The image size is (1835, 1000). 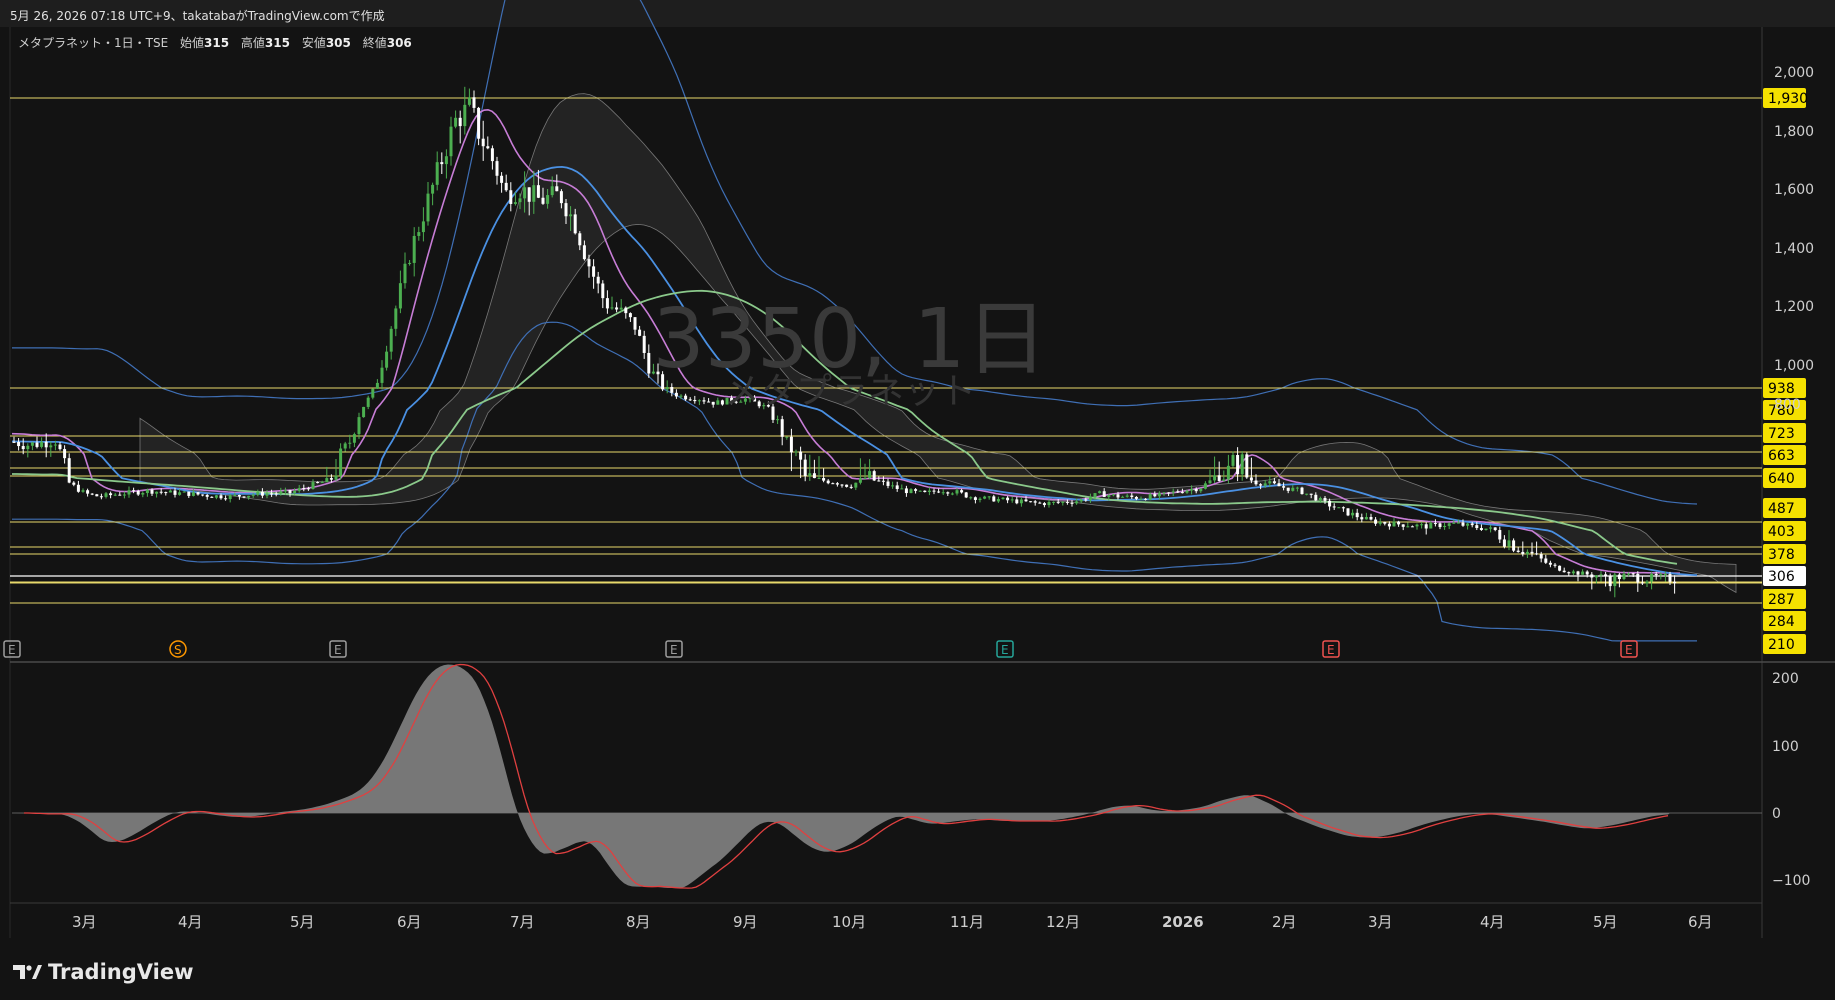 What do you see at coordinates (1787, 405) in the screenshot?
I see `price-tick-label: 800` at bounding box center [1787, 405].